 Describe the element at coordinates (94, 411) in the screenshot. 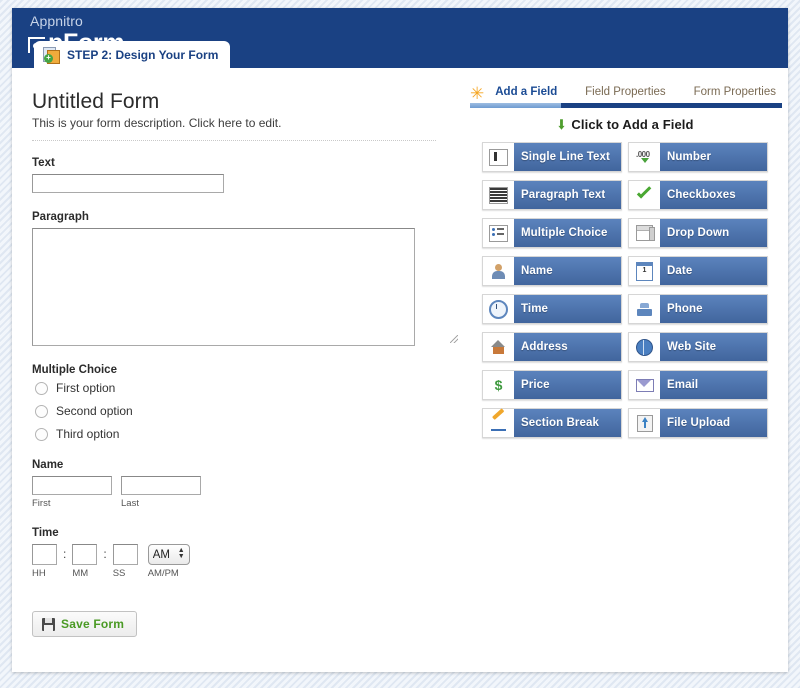

I see `radio-option-2-label: Second option` at that location.